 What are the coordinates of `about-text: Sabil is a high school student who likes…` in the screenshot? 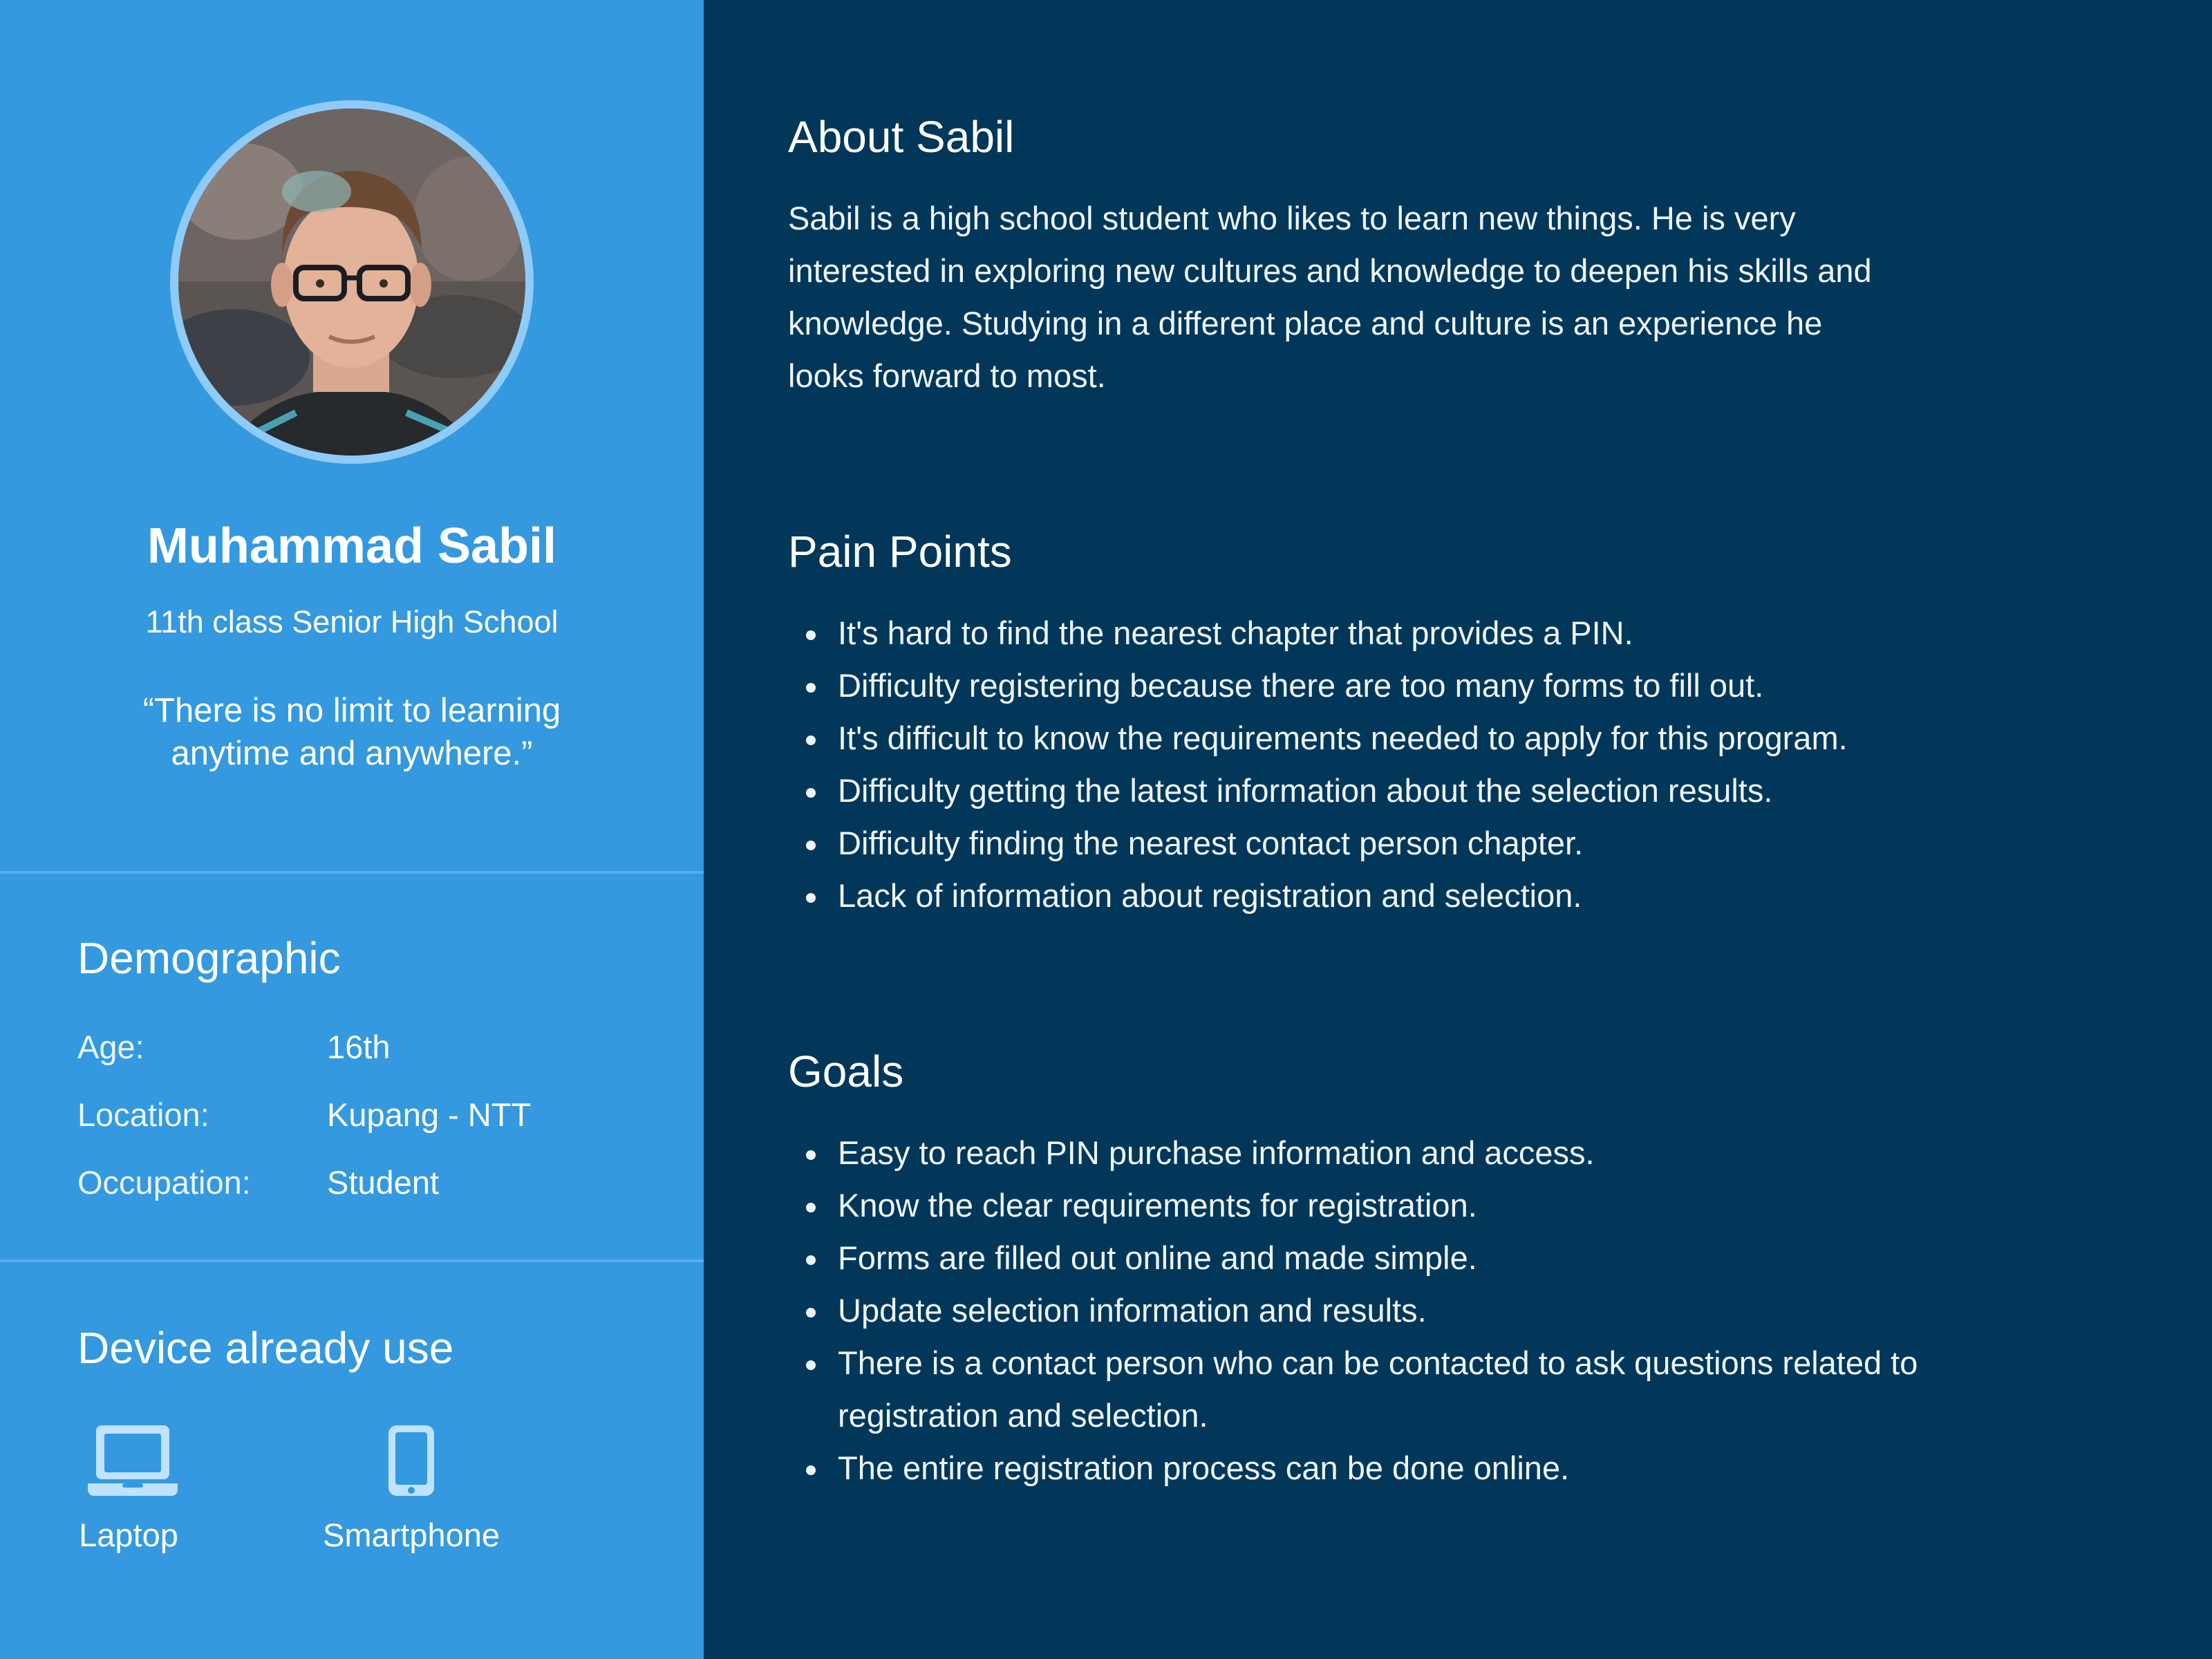 It's located at (1417, 297).